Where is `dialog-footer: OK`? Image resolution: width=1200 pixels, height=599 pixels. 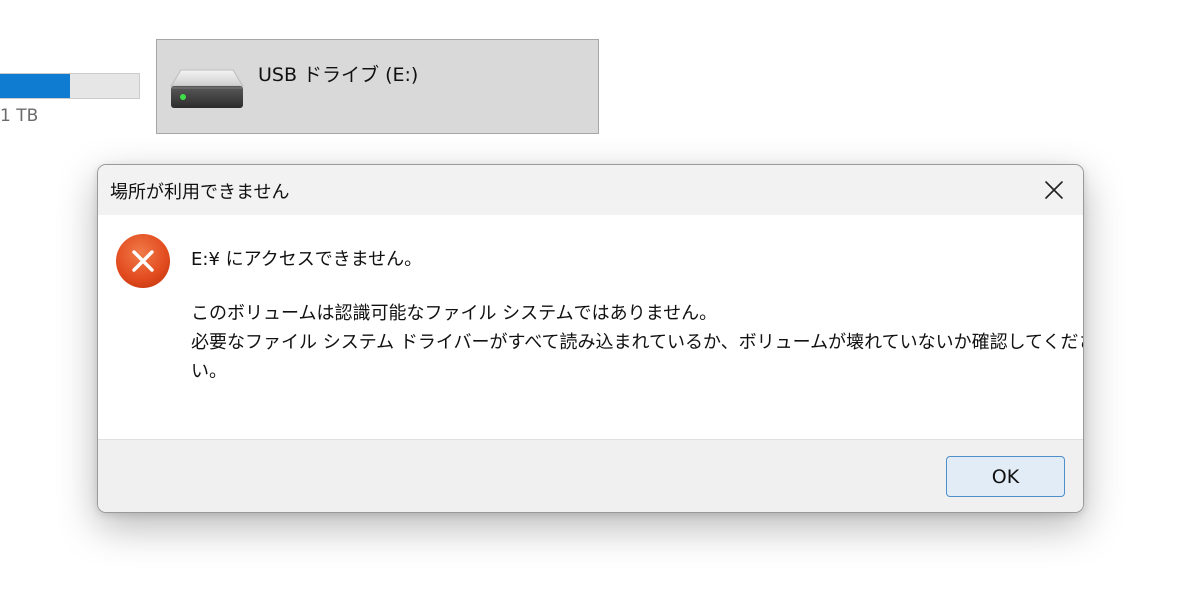 dialog-footer: OK is located at coordinates (590, 475).